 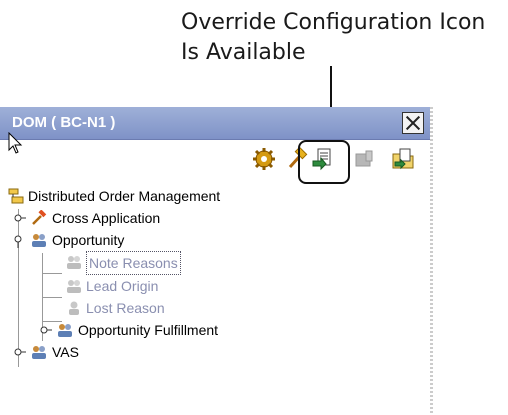 I want to click on gear-icon, so click(x=264, y=159).